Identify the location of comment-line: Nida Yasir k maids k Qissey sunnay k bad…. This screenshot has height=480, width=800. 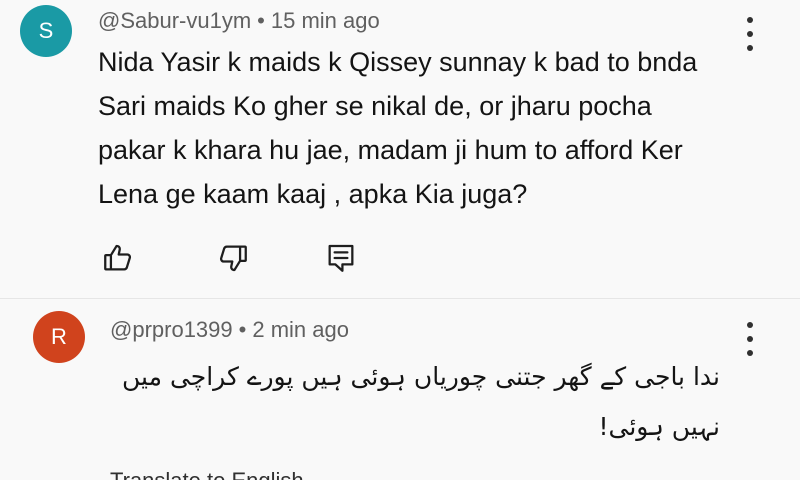
(398, 62).